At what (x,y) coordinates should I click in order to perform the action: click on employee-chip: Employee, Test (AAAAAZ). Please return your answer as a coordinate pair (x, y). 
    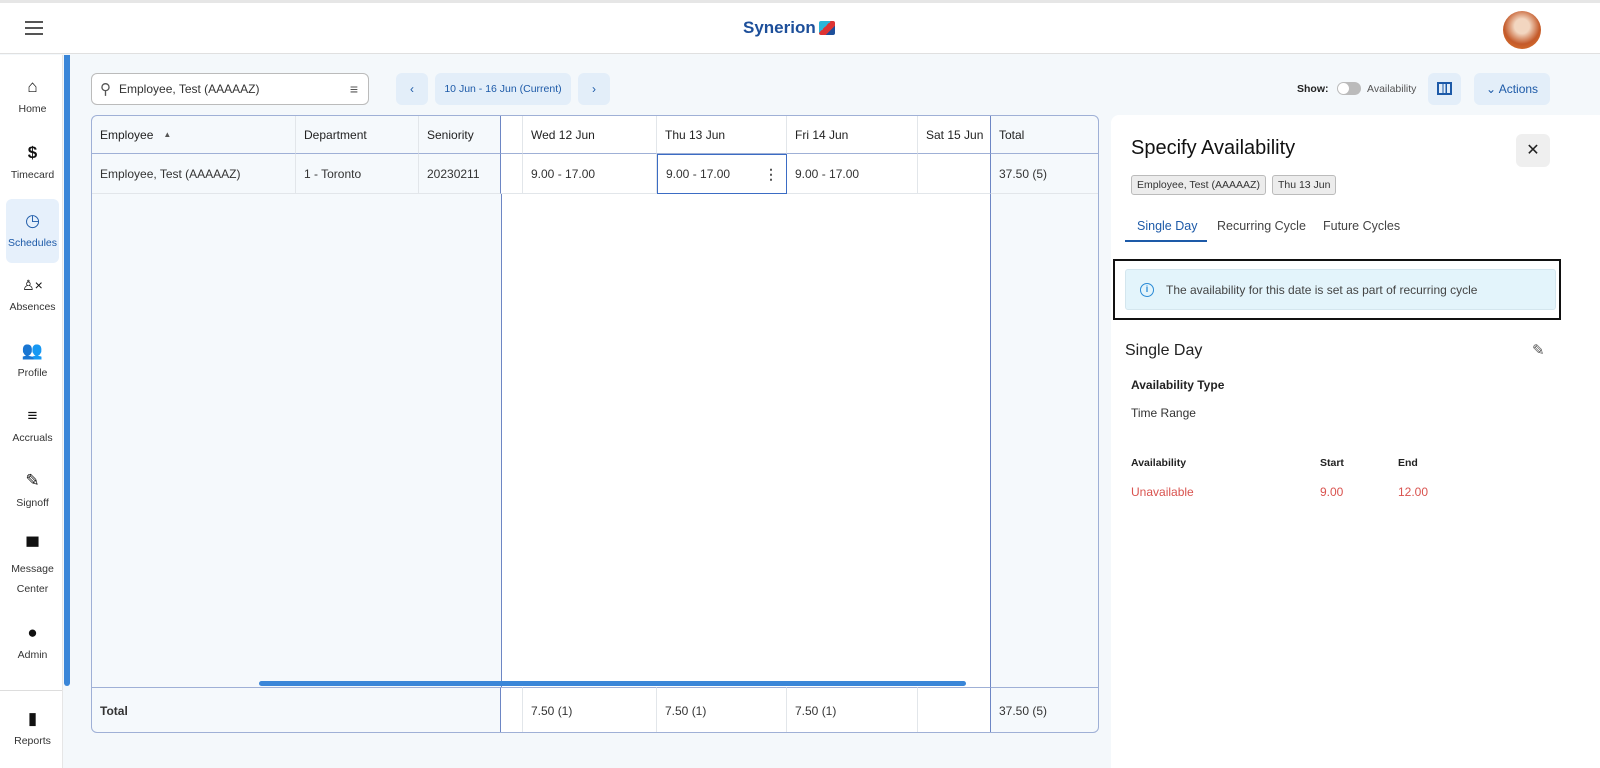
    Looking at the image, I should click on (1198, 185).